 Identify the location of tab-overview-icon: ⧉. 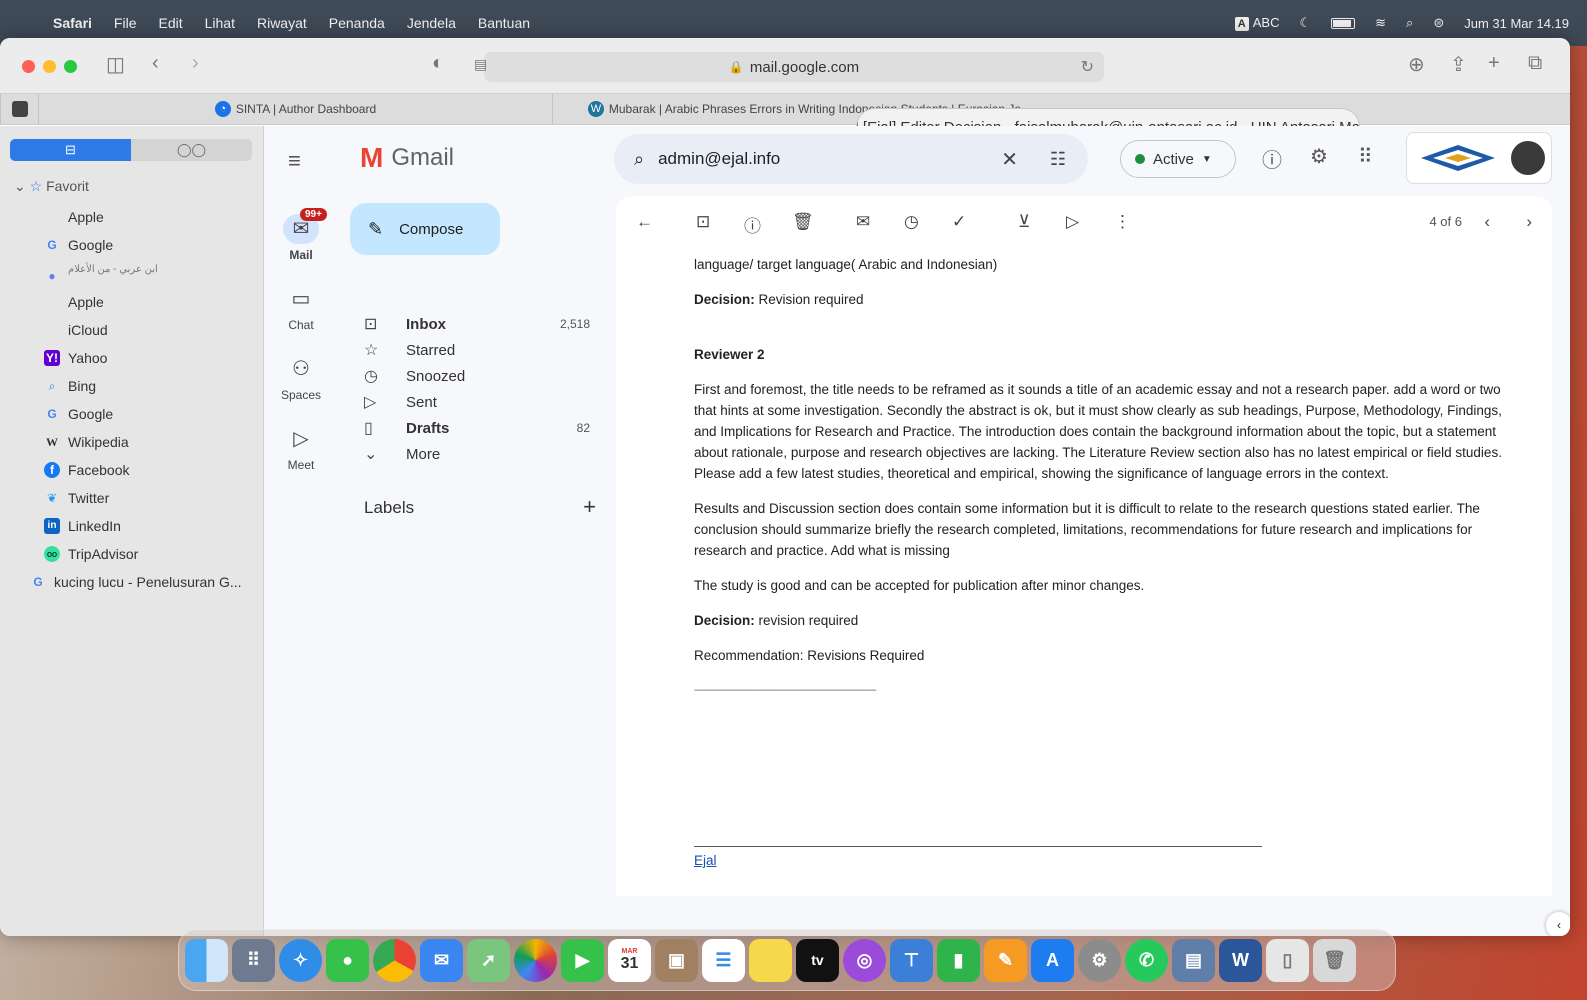
(1535, 63).